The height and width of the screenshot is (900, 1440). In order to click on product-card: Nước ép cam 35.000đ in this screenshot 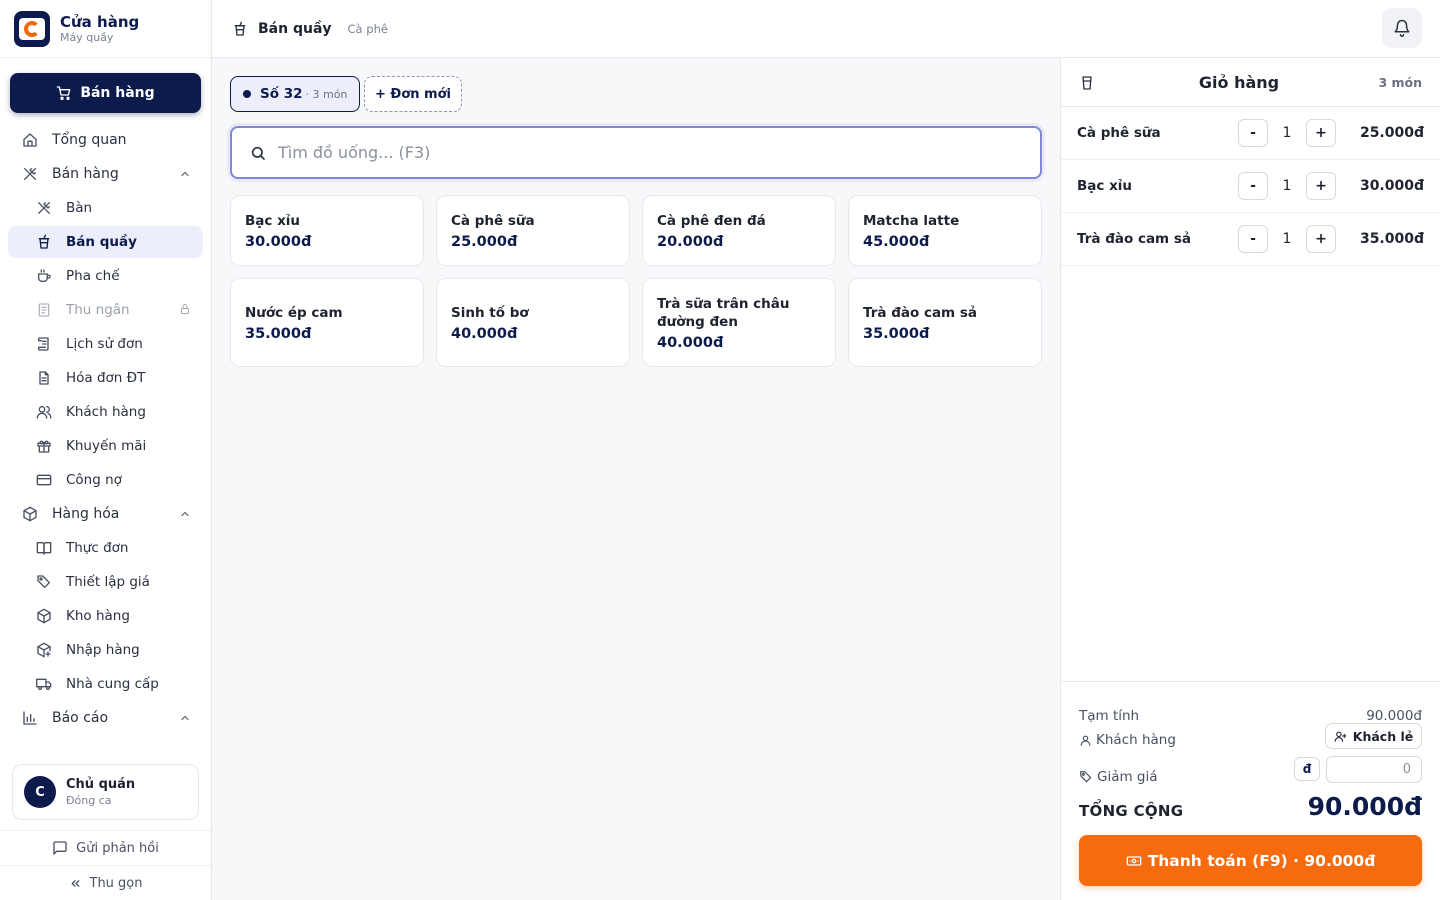, I will do `click(327, 322)`.